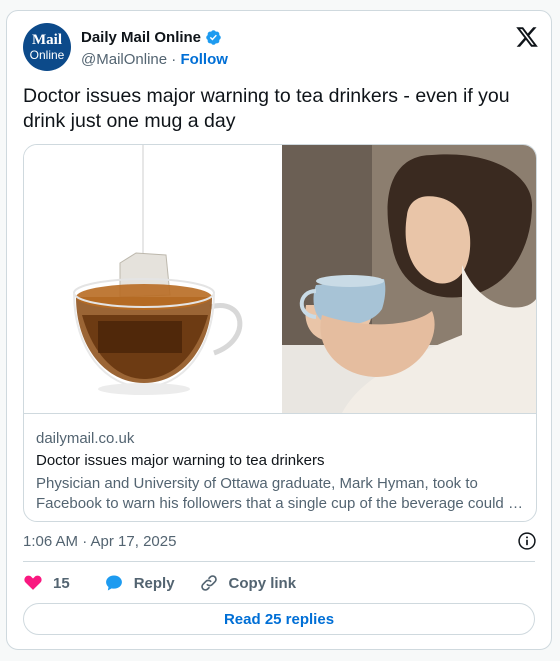  Describe the element at coordinates (279, 619) in the screenshot. I see `read-replies-button: Read 25 replies` at that location.